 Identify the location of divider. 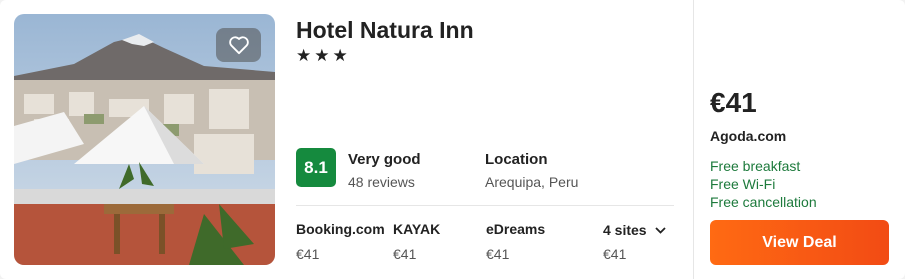
(485, 205).